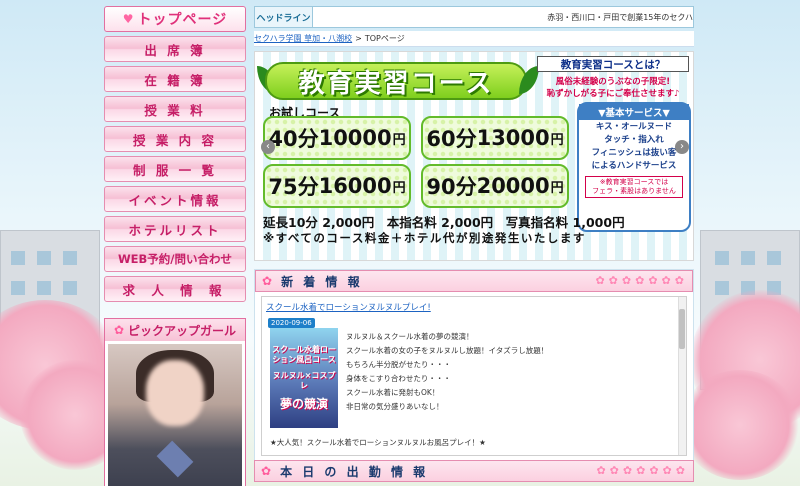 The height and width of the screenshot is (486, 800). What do you see at coordinates (291, 323) in the screenshot?
I see `news-date-badge: 2020-09-06` at bounding box center [291, 323].